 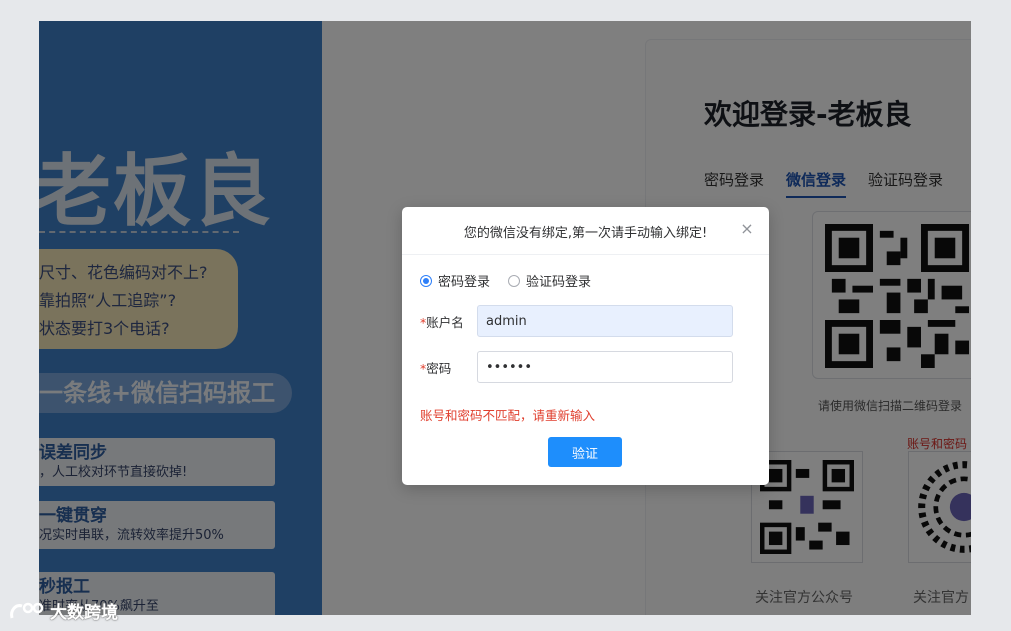 I want to click on password-label: *密码, so click(x=436, y=368).